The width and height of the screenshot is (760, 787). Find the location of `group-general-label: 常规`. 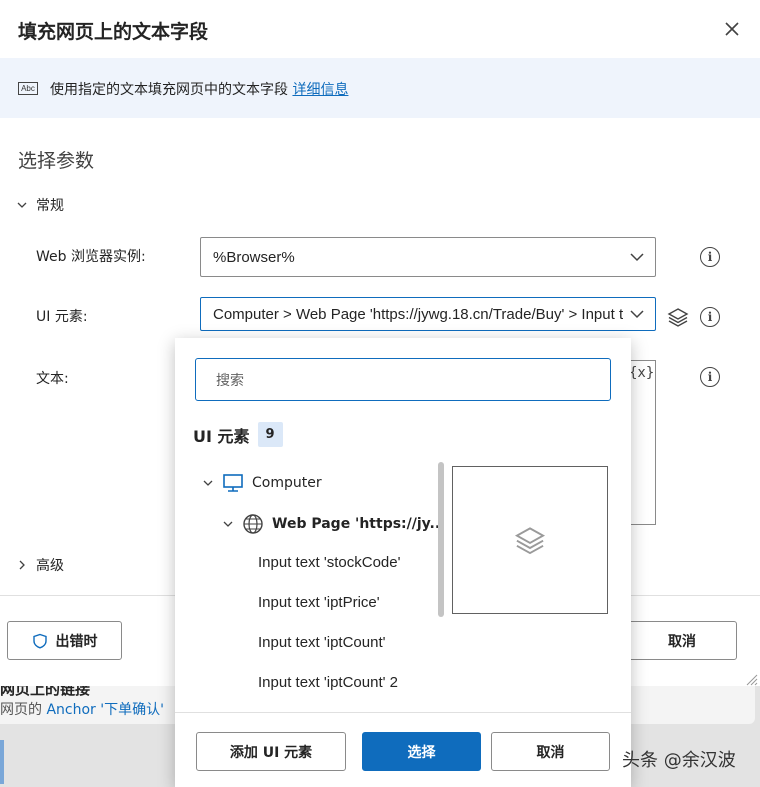

group-general-label: 常规 is located at coordinates (50, 206).